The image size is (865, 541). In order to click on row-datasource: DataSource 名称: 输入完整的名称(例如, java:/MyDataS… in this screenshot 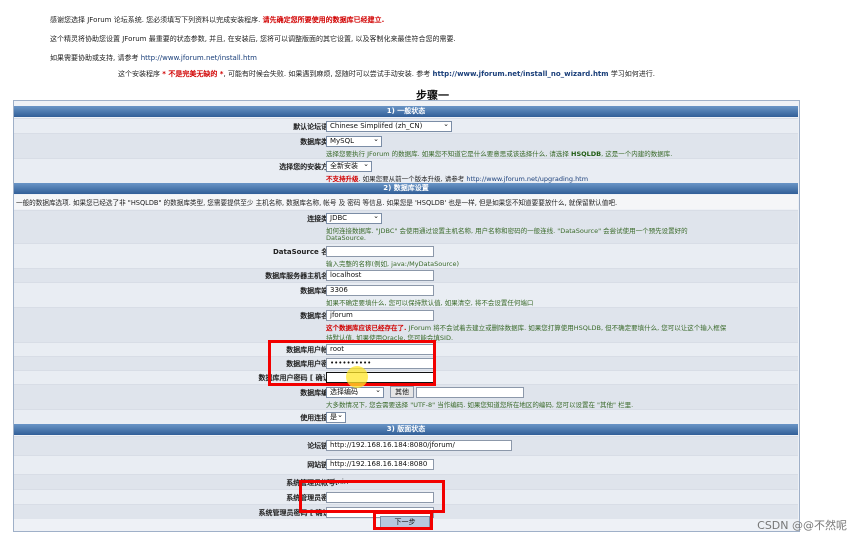, I will do `click(406, 255)`.